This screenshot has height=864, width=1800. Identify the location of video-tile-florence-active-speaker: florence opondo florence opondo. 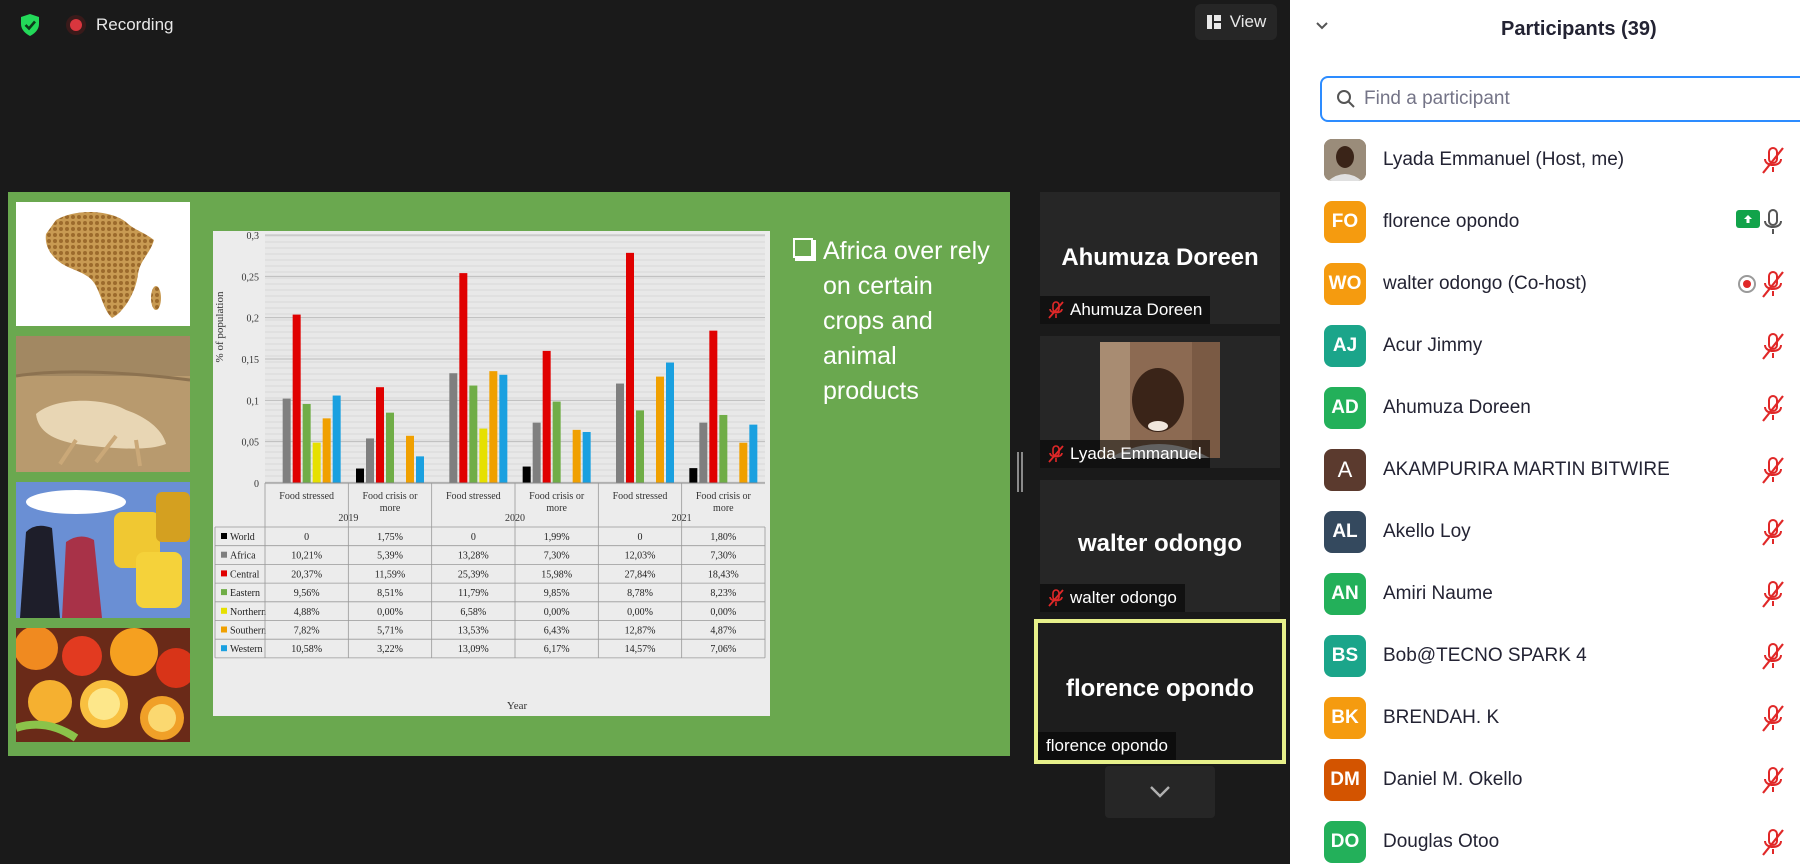
(1160, 691).